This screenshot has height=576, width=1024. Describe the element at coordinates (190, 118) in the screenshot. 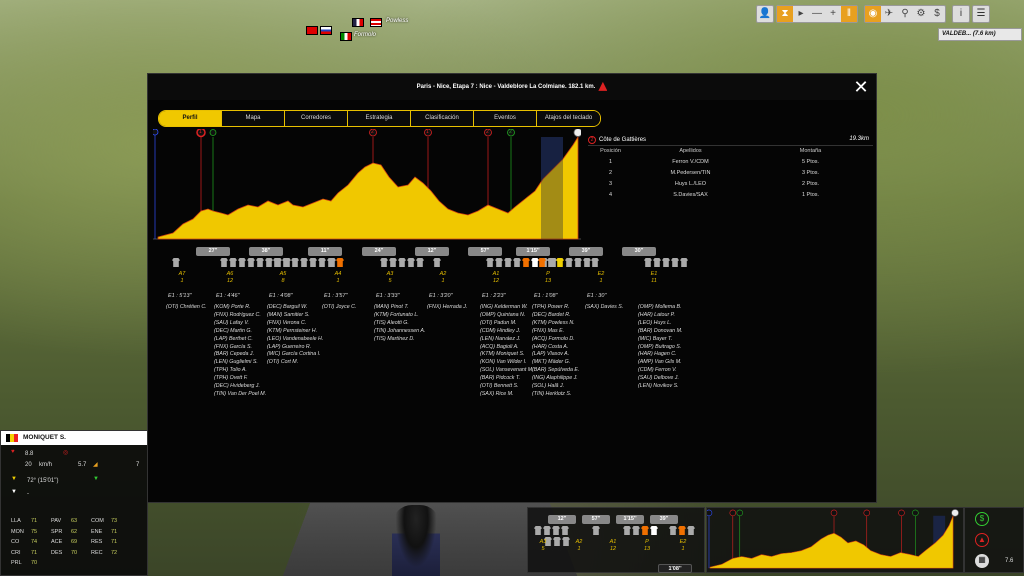

I see `tab-perfil: Perfil` at that location.